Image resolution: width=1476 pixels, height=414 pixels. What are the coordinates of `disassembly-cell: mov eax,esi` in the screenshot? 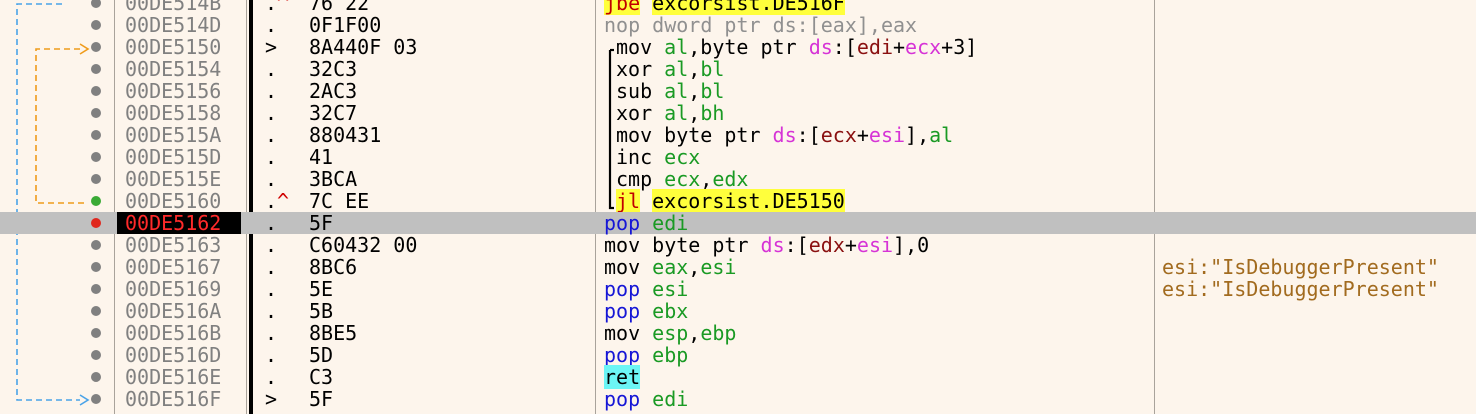 It's located at (670, 267).